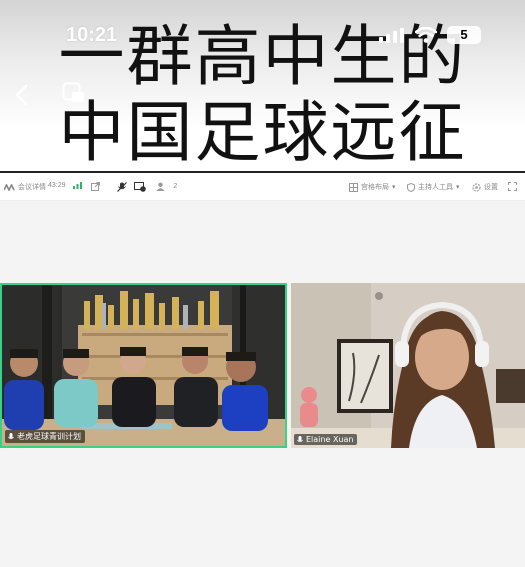 This screenshot has width=525, height=567. I want to click on mic-muted-icon, so click(122, 187).